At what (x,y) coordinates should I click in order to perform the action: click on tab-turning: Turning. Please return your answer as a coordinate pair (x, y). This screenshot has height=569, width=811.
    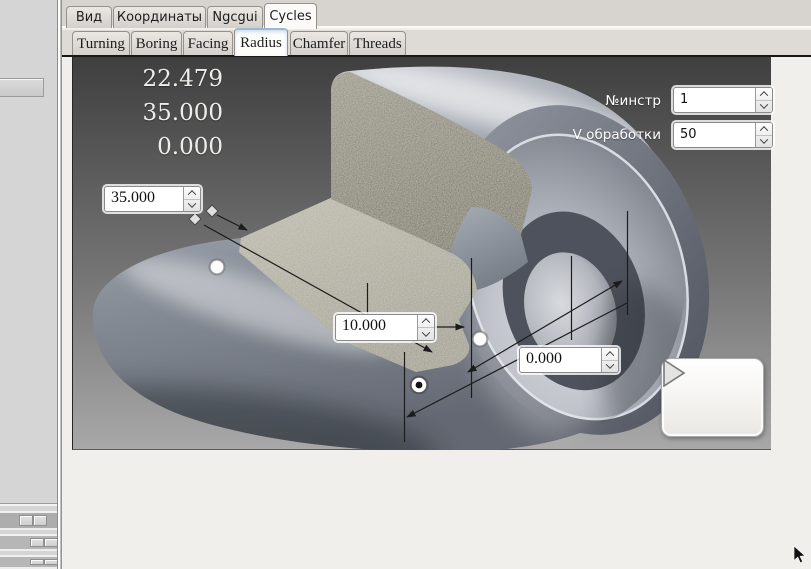
    Looking at the image, I should click on (101, 43).